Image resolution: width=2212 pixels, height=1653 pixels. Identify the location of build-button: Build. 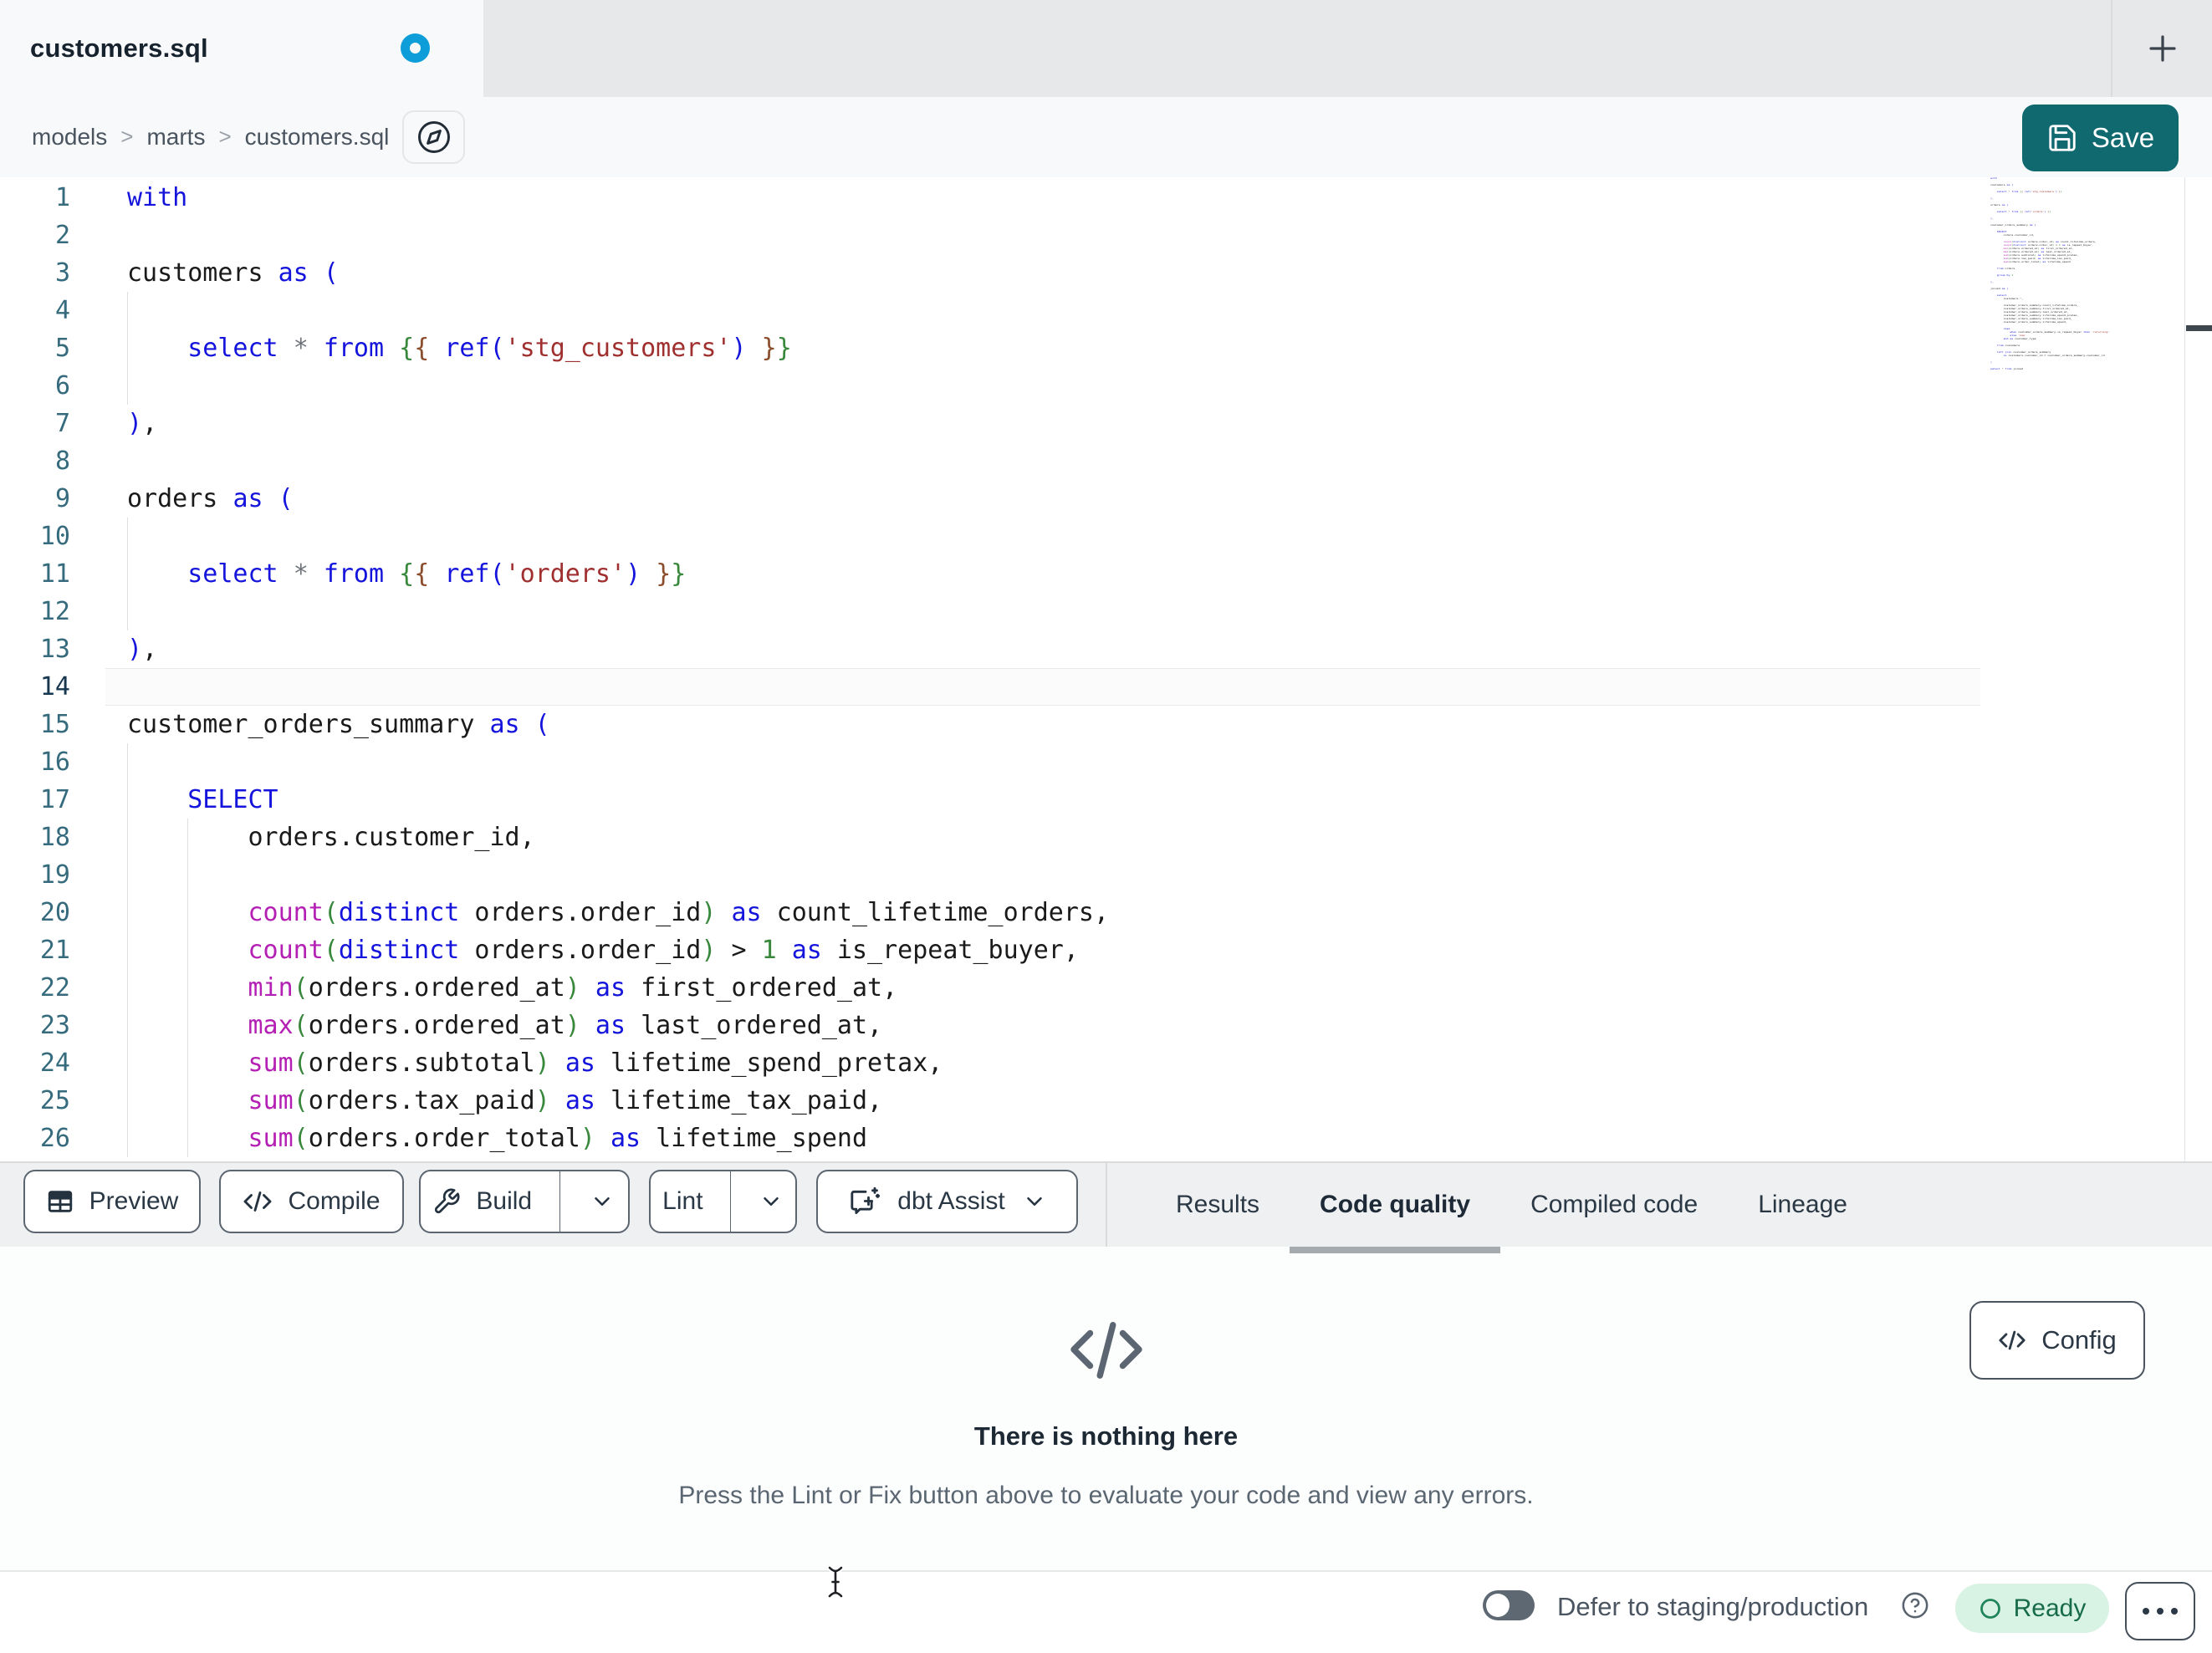
(483, 1201).